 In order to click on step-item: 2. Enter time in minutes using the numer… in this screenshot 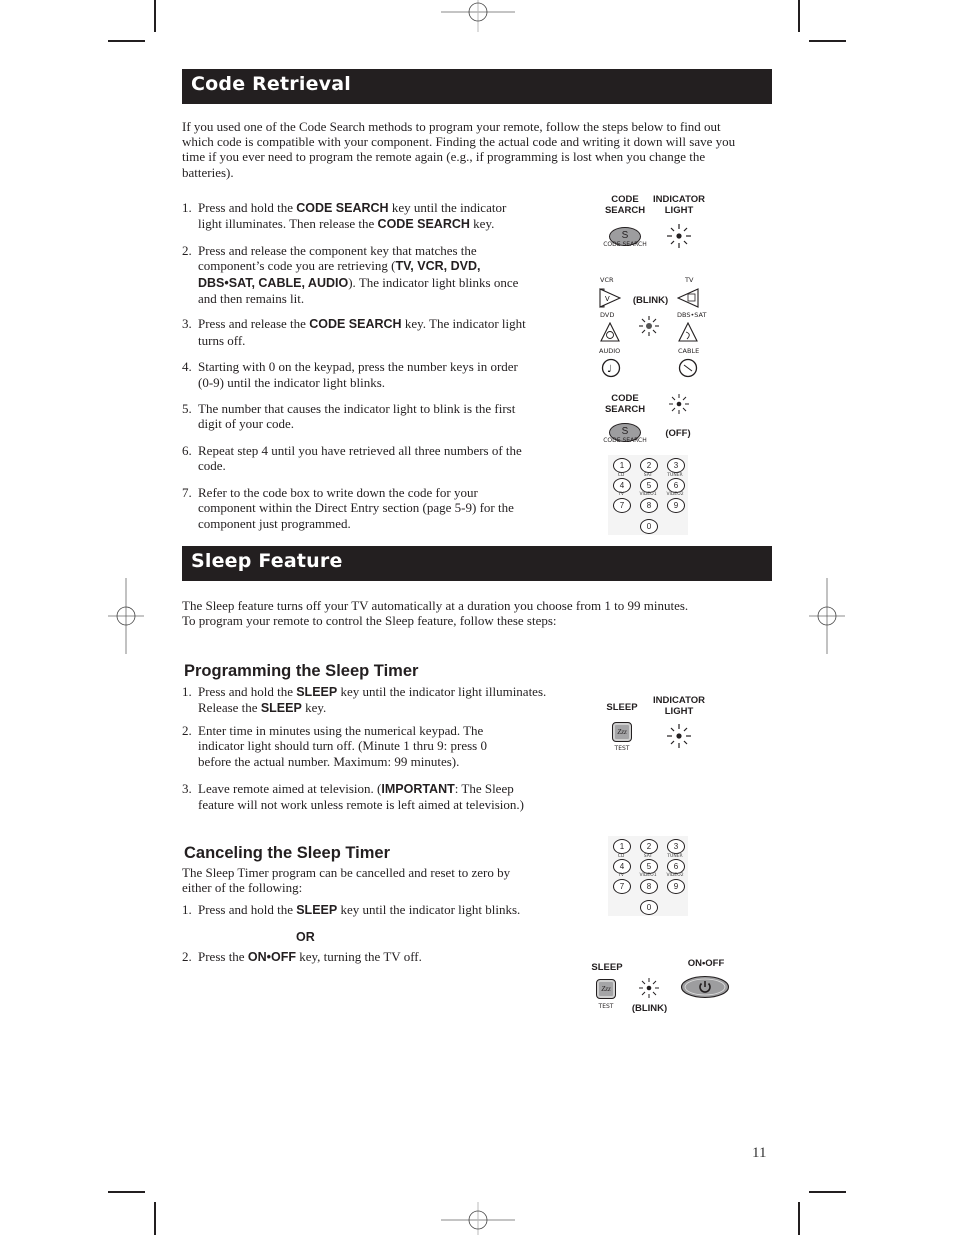, I will do `click(334, 745)`.